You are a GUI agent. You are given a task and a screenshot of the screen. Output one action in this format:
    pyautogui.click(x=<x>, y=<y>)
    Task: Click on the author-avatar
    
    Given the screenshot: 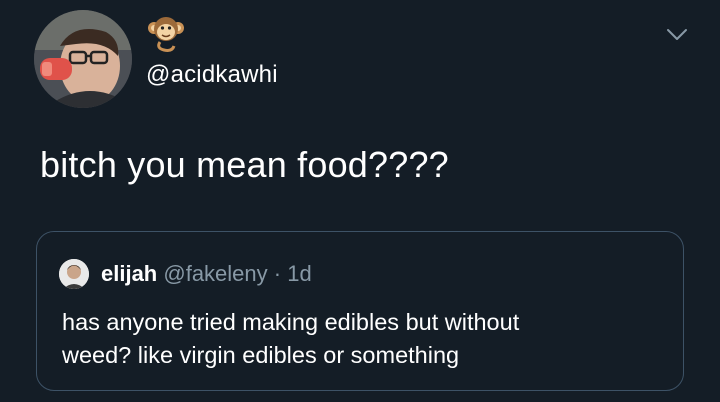 What is the action you would take?
    pyautogui.click(x=83, y=59)
    